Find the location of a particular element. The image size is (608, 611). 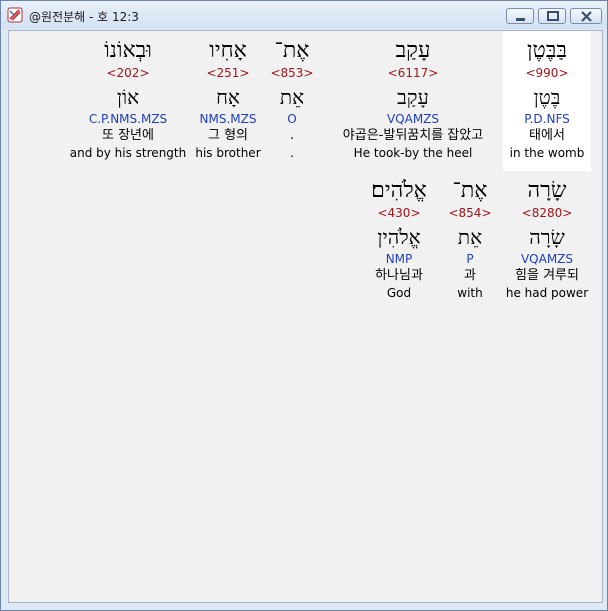

korean-gloss: 야곱은-발뒤꿈치를 잡았고 is located at coordinates (413, 135).